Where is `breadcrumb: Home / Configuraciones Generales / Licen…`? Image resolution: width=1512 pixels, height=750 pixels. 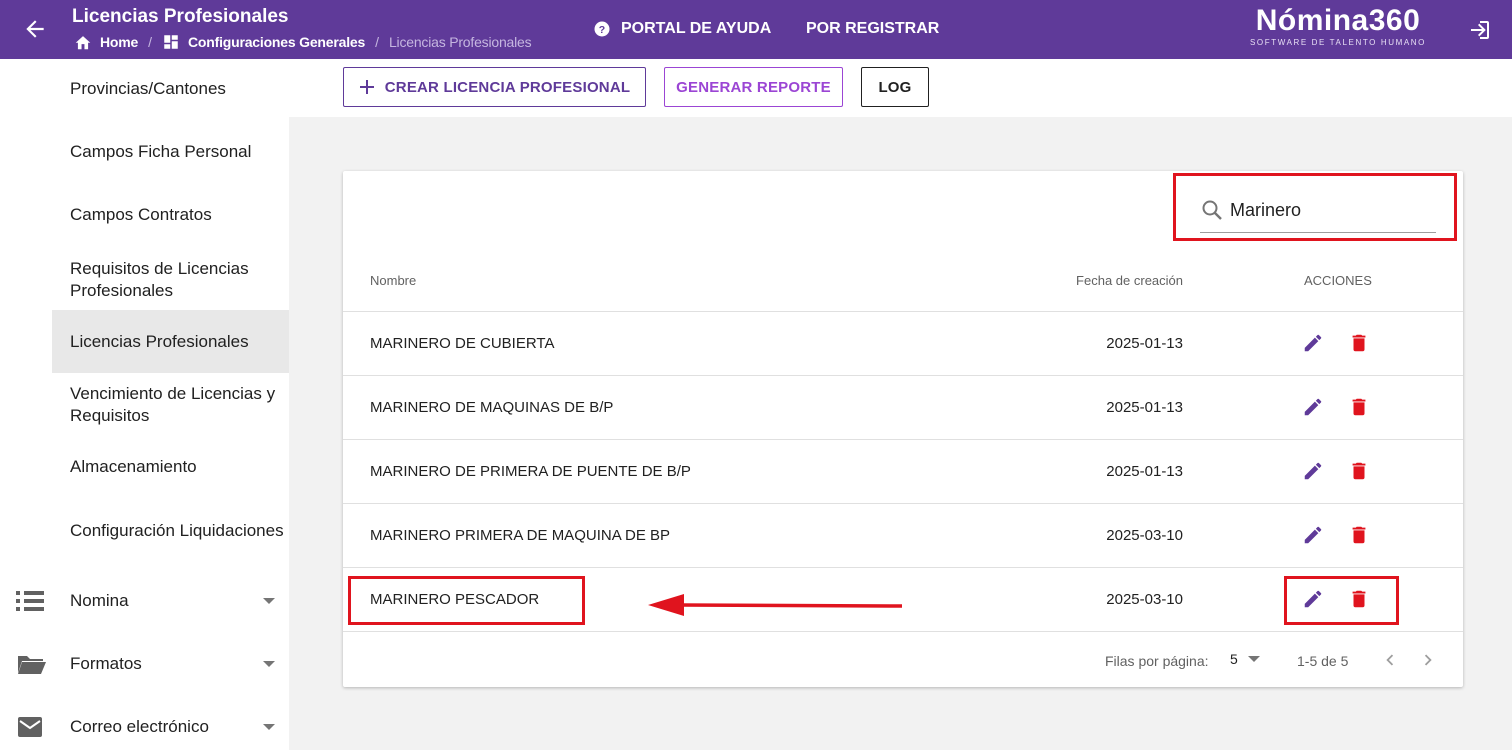 breadcrumb: Home / Configuraciones Generales / Licen… is located at coordinates (303, 42).